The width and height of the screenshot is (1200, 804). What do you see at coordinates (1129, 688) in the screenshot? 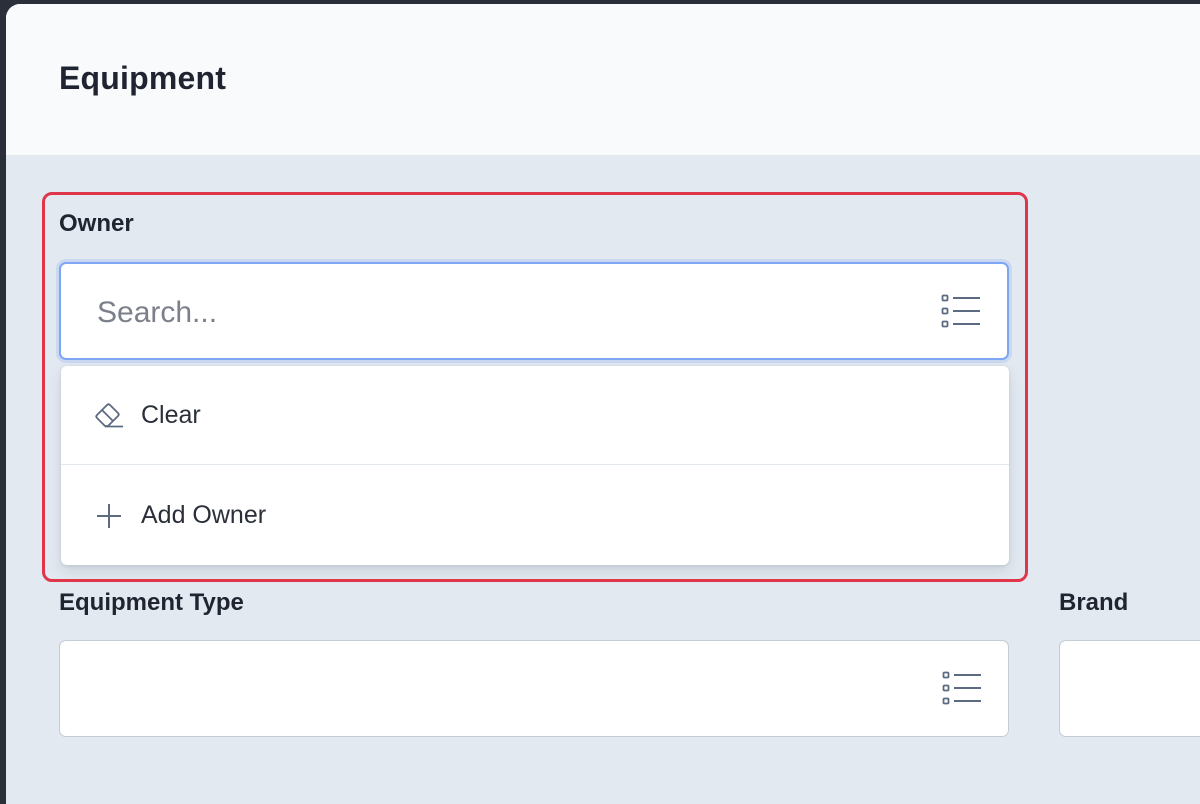
I see `brand-field` at bounding box center [1129, 688].